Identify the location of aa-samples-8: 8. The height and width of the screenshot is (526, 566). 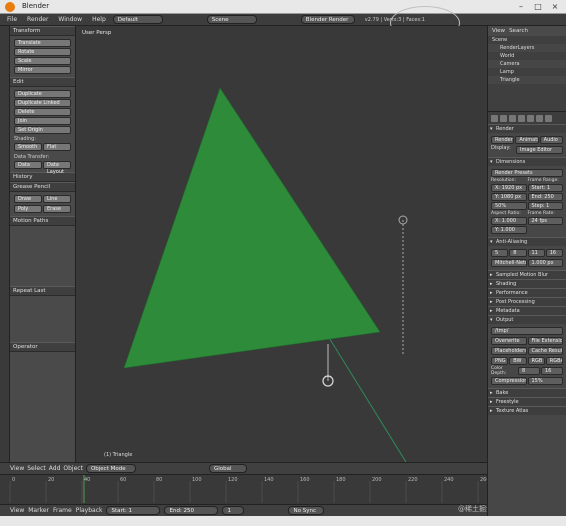
(518, 253).